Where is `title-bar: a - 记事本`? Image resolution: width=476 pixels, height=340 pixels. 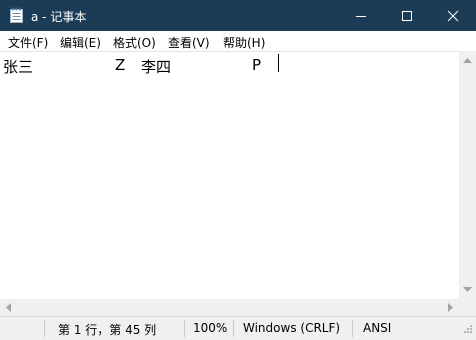 title-bar: a - 记事本 is located at coordinates (238, 15).